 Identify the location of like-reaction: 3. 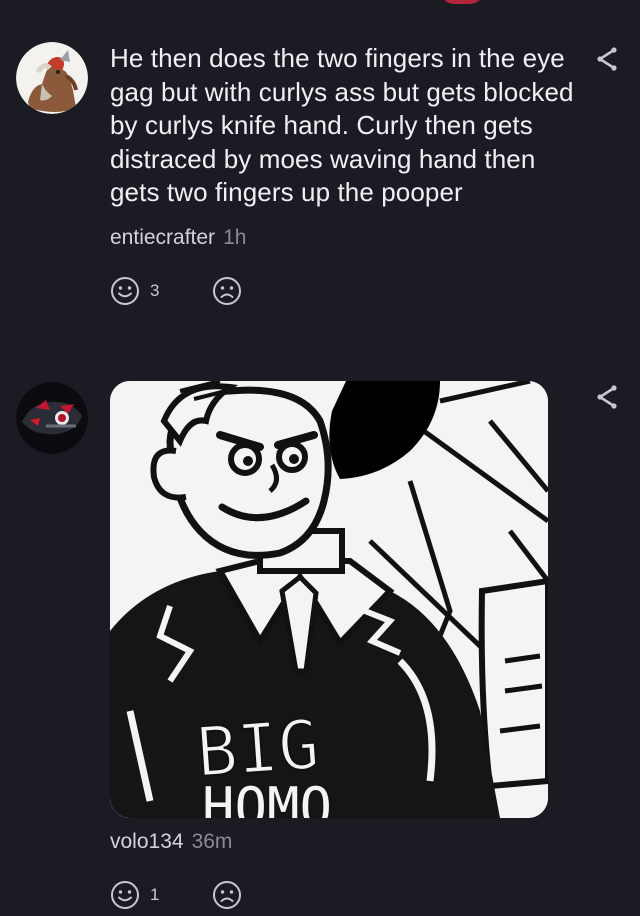
(139, 291).